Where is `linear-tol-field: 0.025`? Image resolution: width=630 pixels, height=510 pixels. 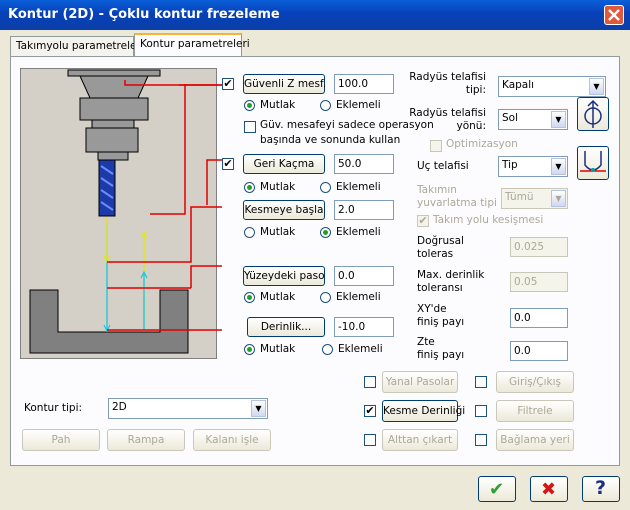 linear-tol-field: 0.025 is located at coordinates (539, 247).